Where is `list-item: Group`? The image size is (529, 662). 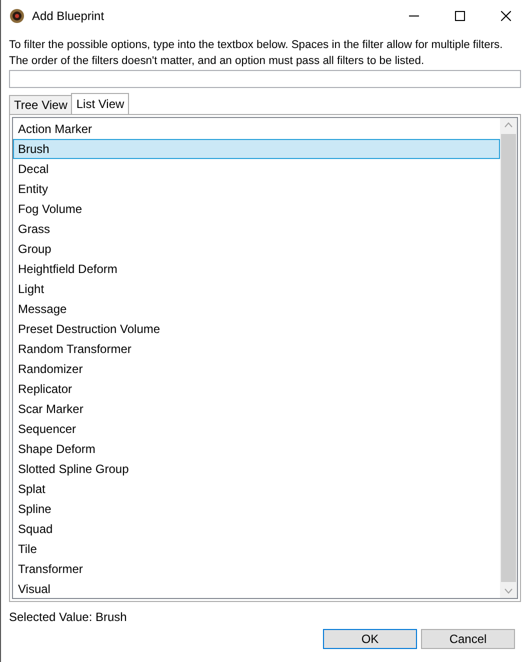
list-item: Group is located at coordinates (256, 249).